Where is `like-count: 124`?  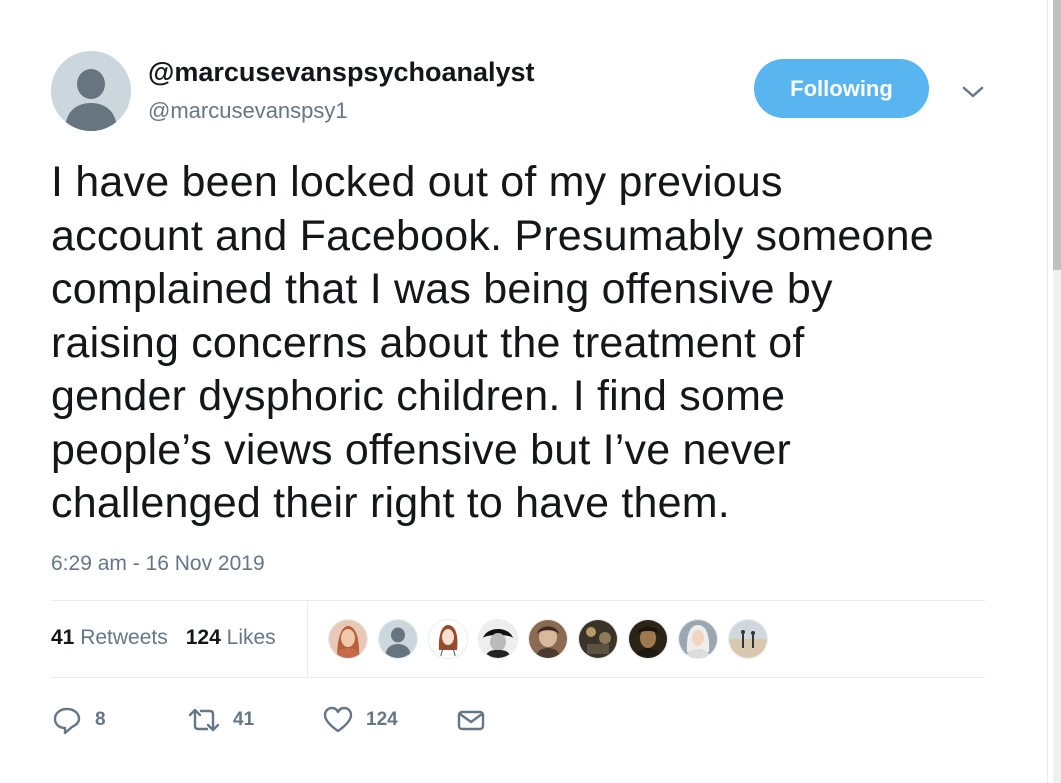
like-count: 124 is located at coordinates (382, 719).